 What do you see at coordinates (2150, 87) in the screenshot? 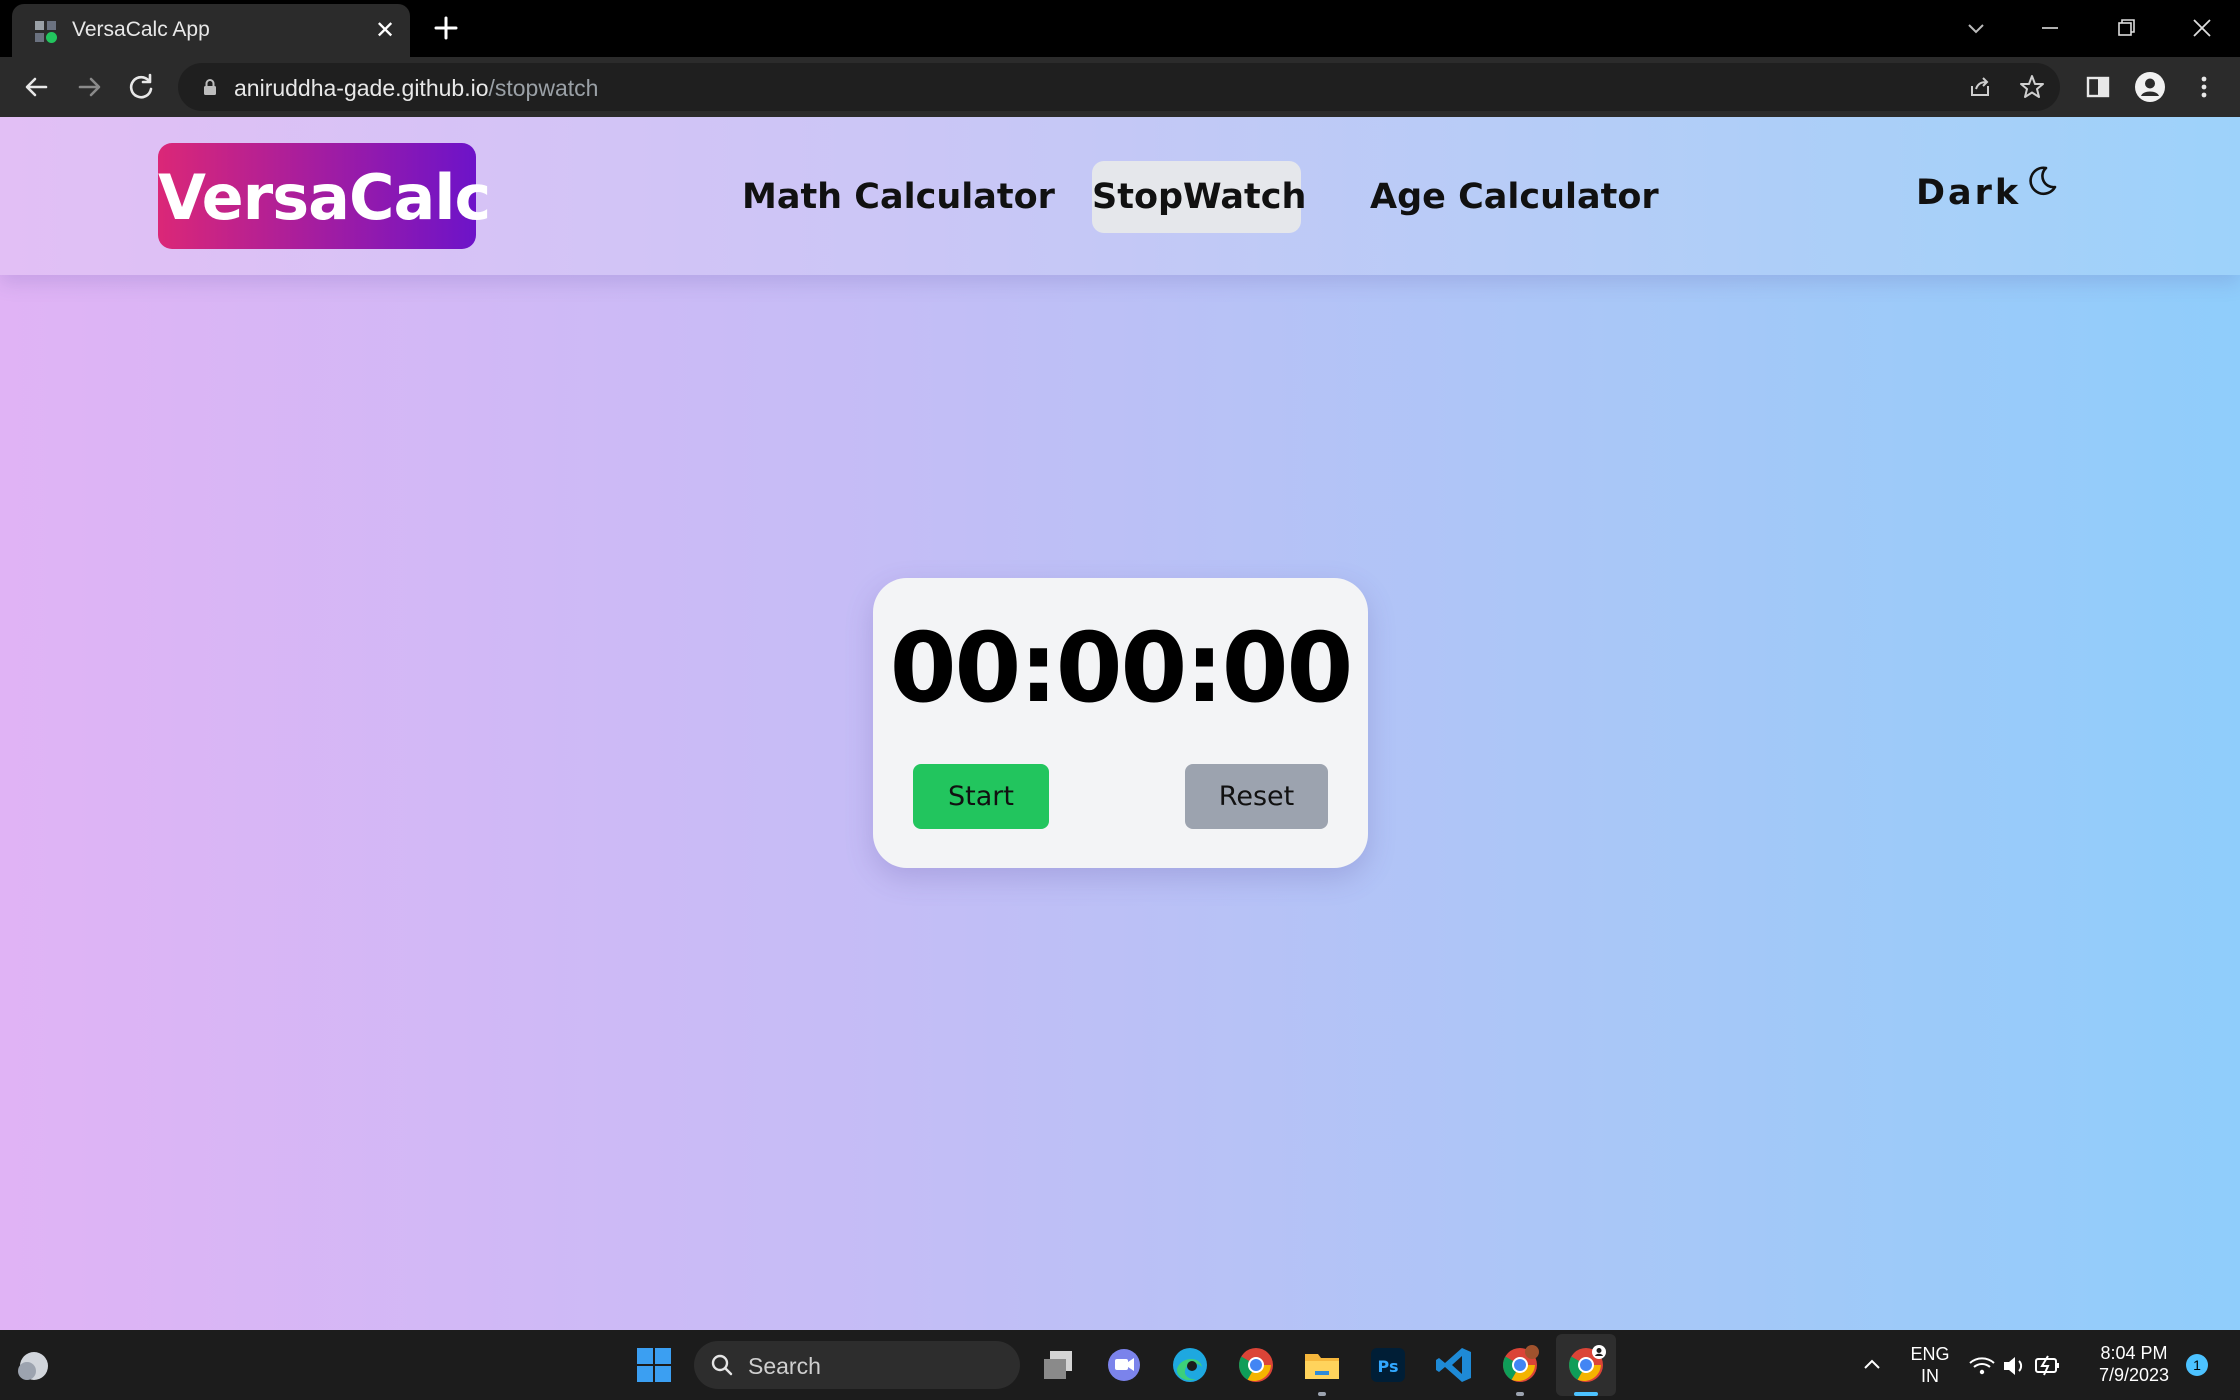
I see `profile-avatar-icon` at bounding box center [2150, 87].